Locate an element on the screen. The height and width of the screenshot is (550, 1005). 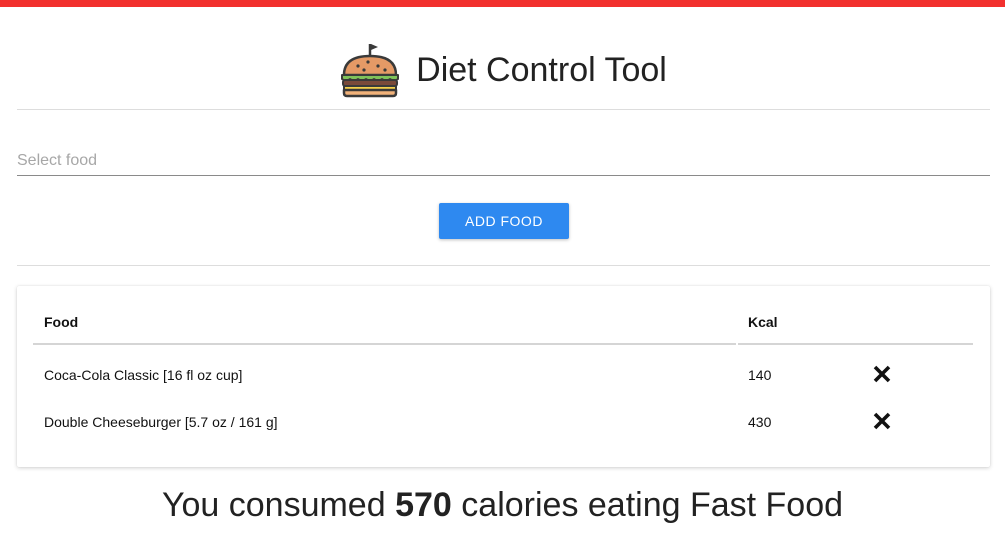
table-row: Coca-Cola Classic [16 fl oz cup] 140 is located at coordinates (503, 375).